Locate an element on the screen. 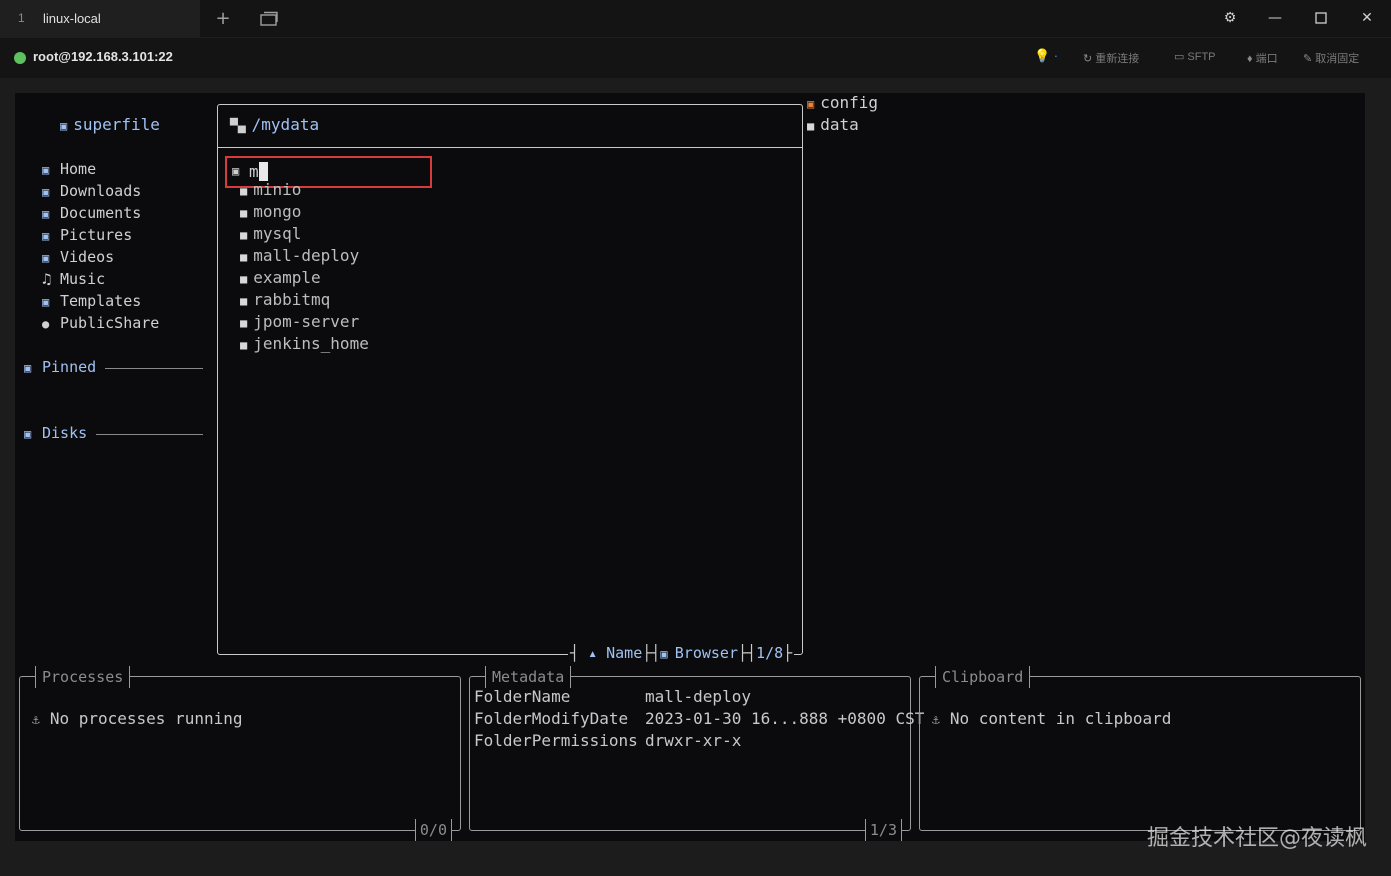  unpin-button: ✎ 取消固定 is located at coordinates (1331, 58).